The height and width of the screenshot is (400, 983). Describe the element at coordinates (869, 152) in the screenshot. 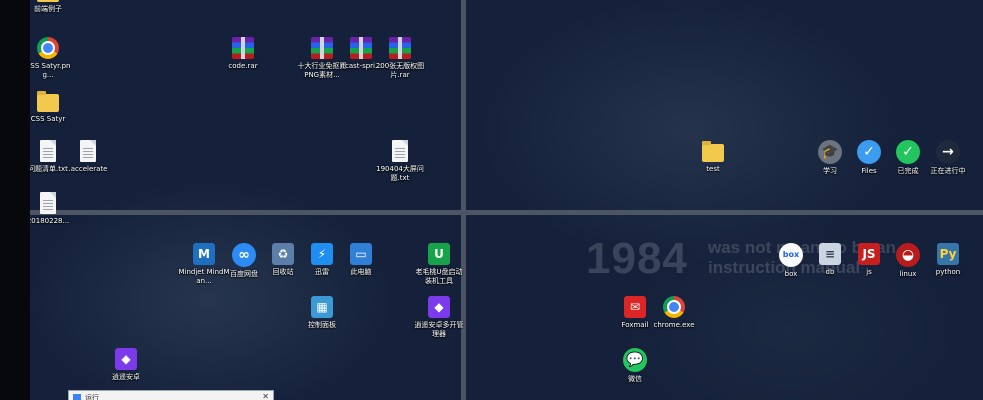

I see `clock-icon: ✓` at that location.